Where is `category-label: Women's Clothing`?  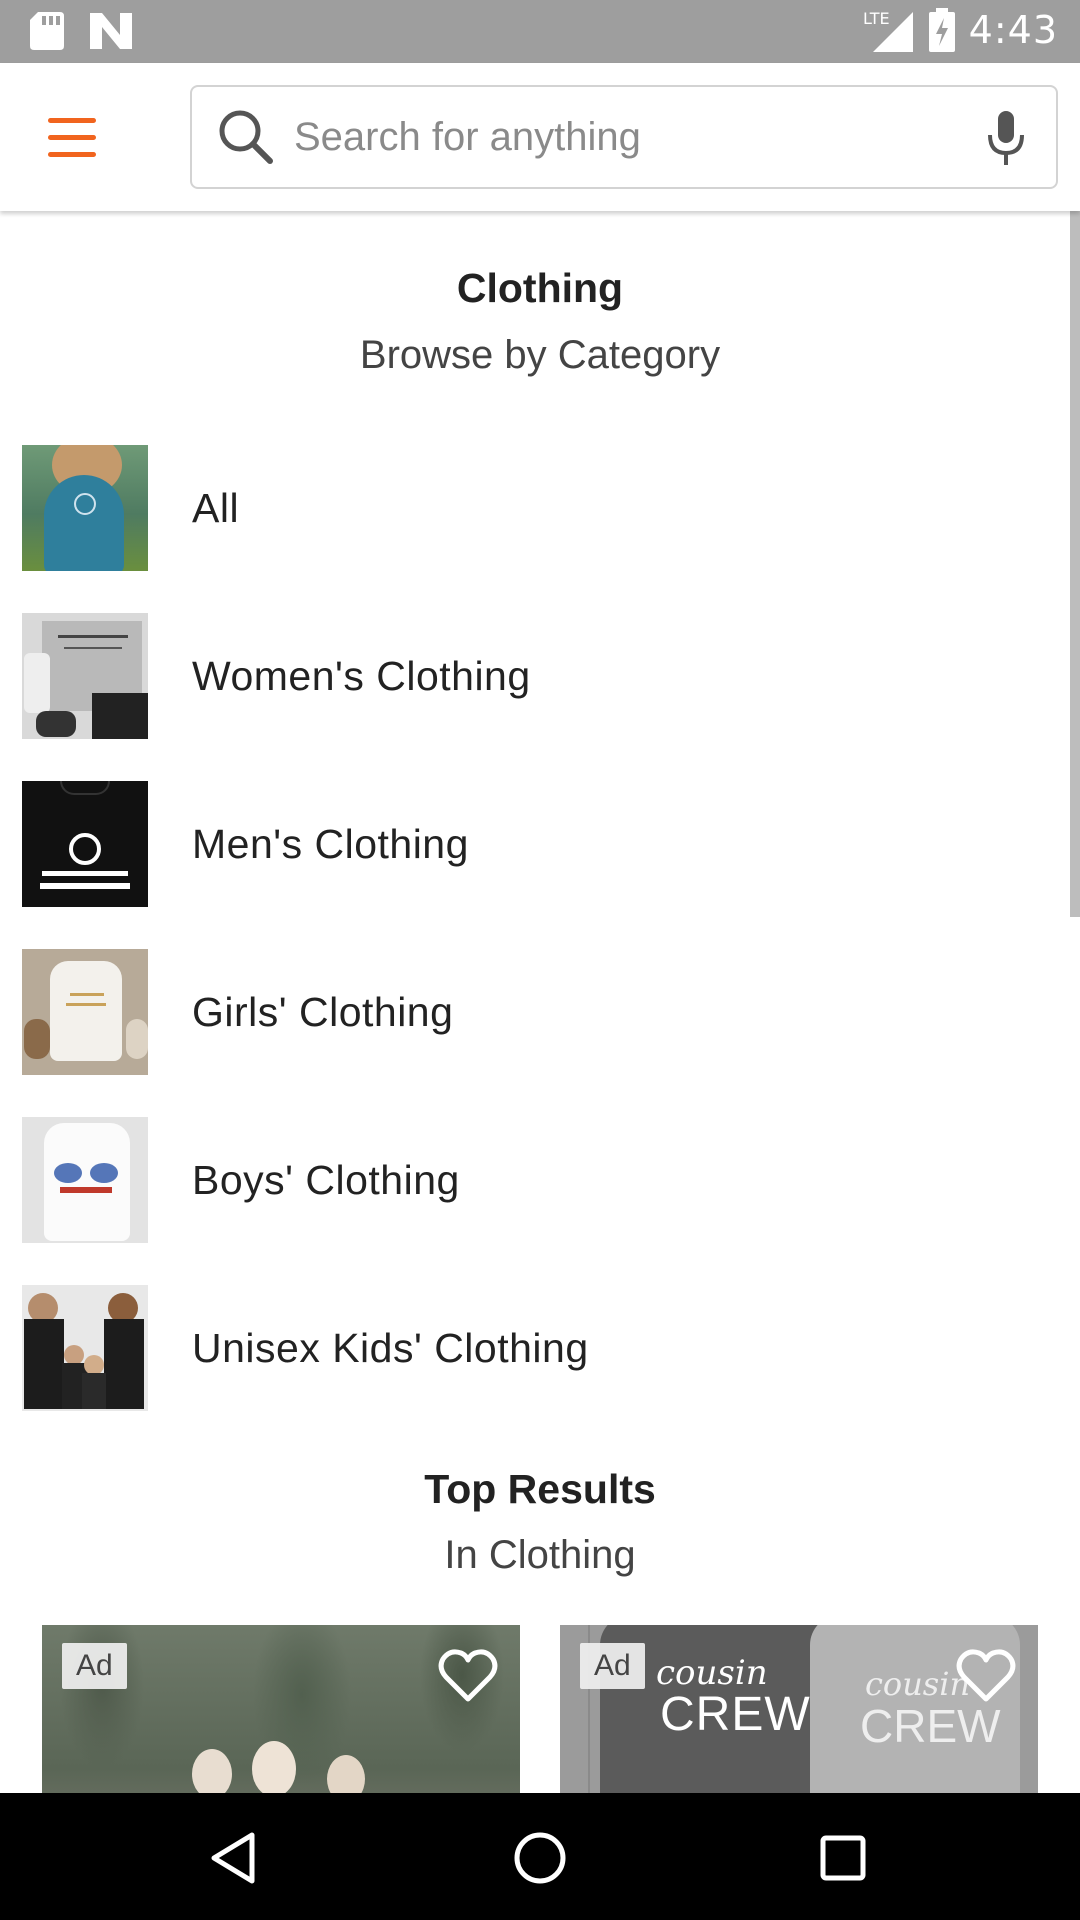
category-label: Women's Clothing is located at coordinates (361, 675).